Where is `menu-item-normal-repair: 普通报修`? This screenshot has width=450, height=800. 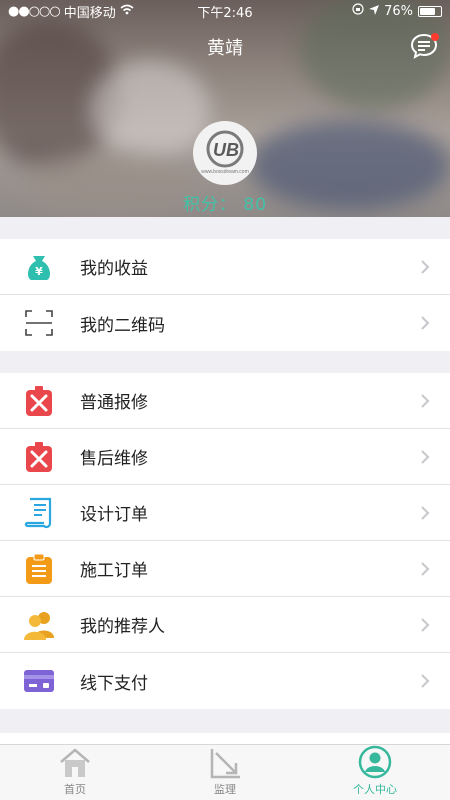
menu-item-normal-repair: 普通报修 is located at coordinates (225, 401).